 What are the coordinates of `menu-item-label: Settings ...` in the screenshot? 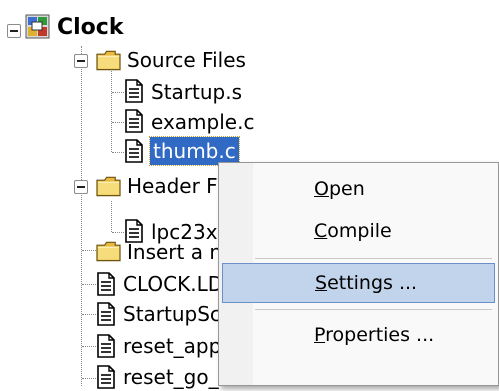 It's located at (366, 283).